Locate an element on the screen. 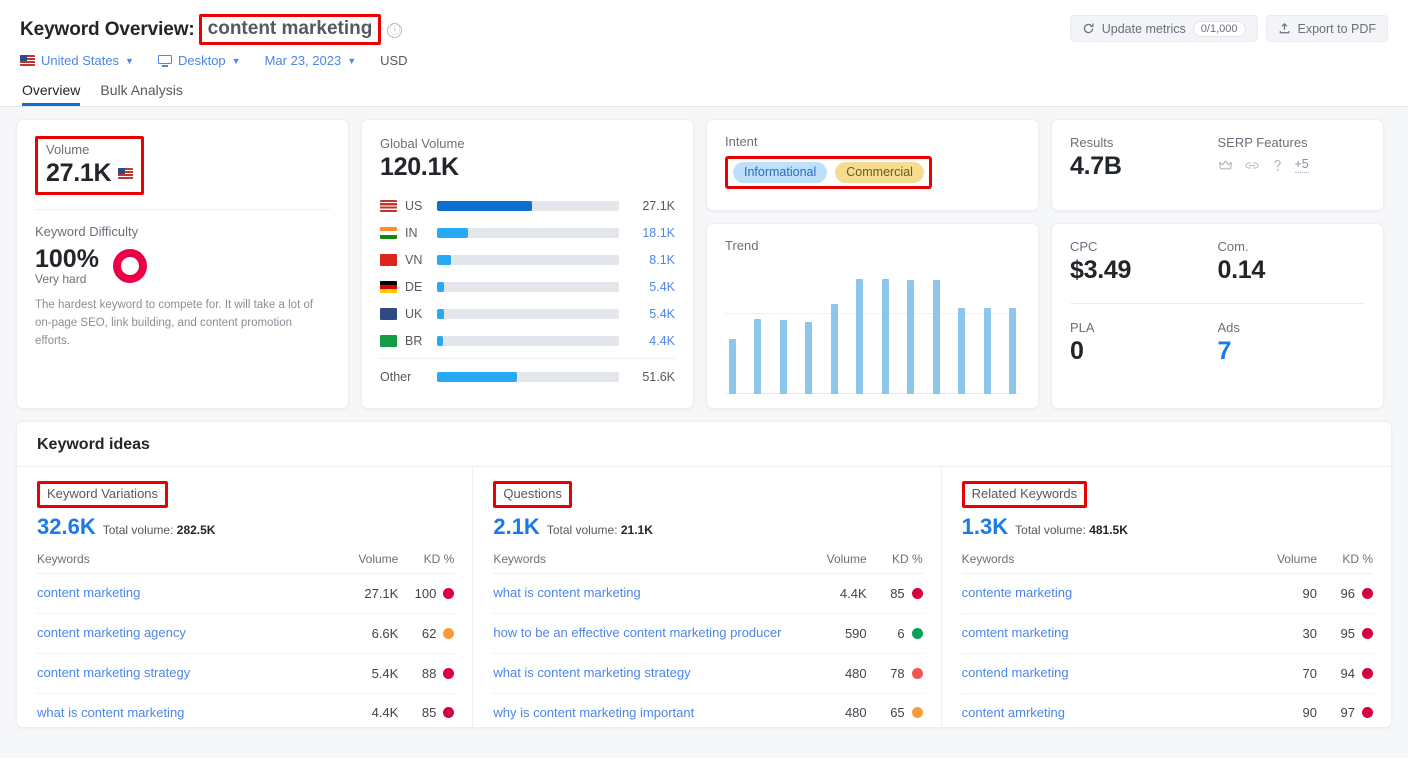 The width and height of the screenshot is (1408, 763). keyword-cell: what is content marketing strategy is located at coordinates (649, 673).